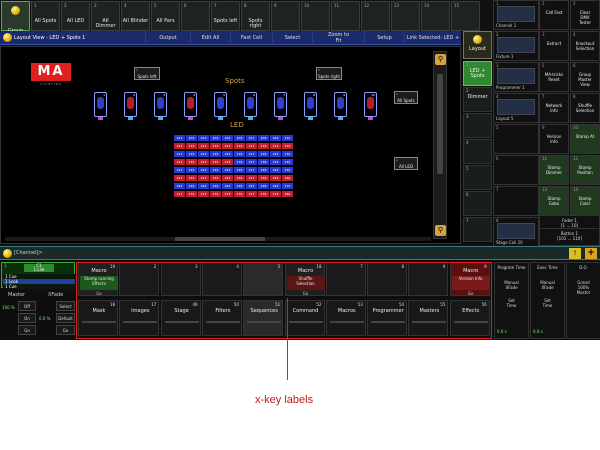  I want to click on group-pool-button: 13, so click(405, 16).